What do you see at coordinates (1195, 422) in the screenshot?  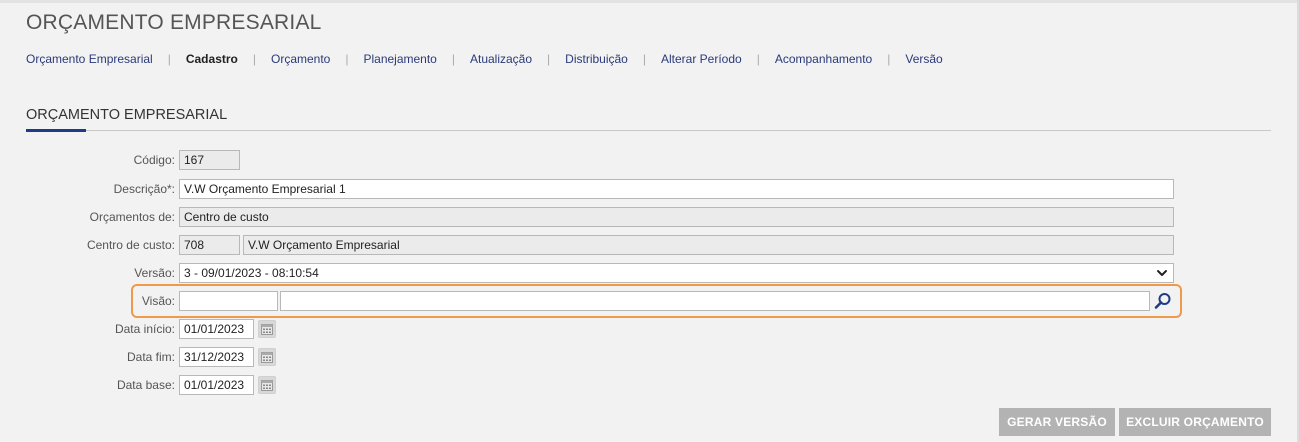 I see `excluir-orcamento-button: EXCLUIR ORÇAMENTO` at bounding box center [1195, 422].